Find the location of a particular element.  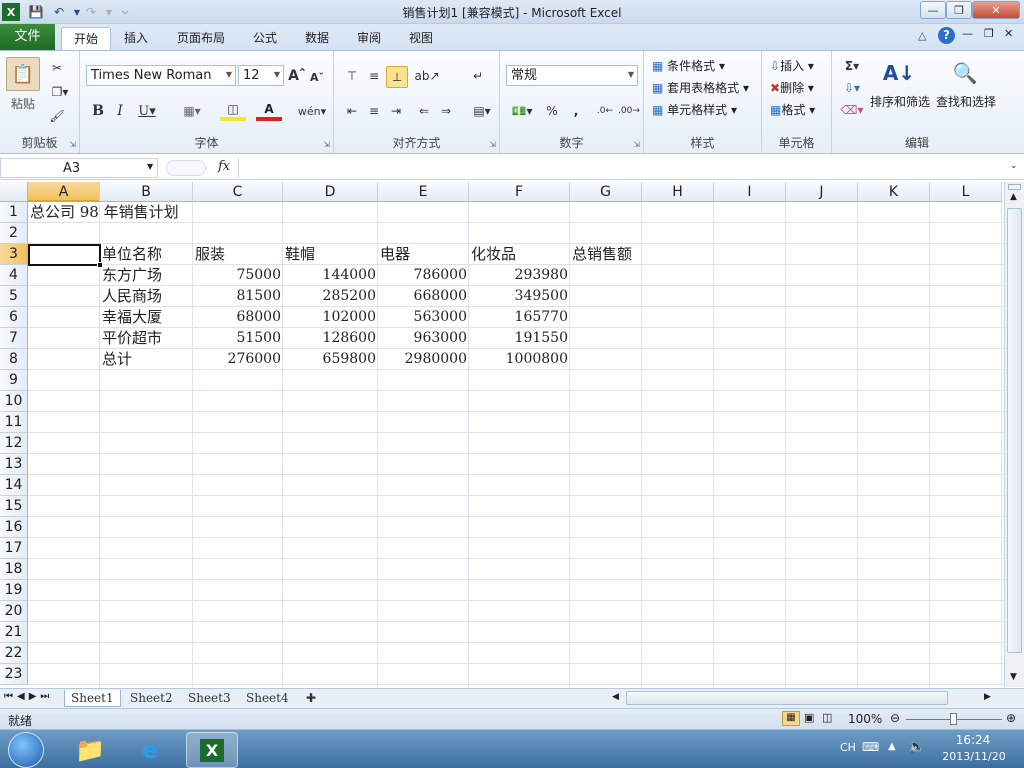

cell-e3: 电器 is located at coordinates (423, 254).